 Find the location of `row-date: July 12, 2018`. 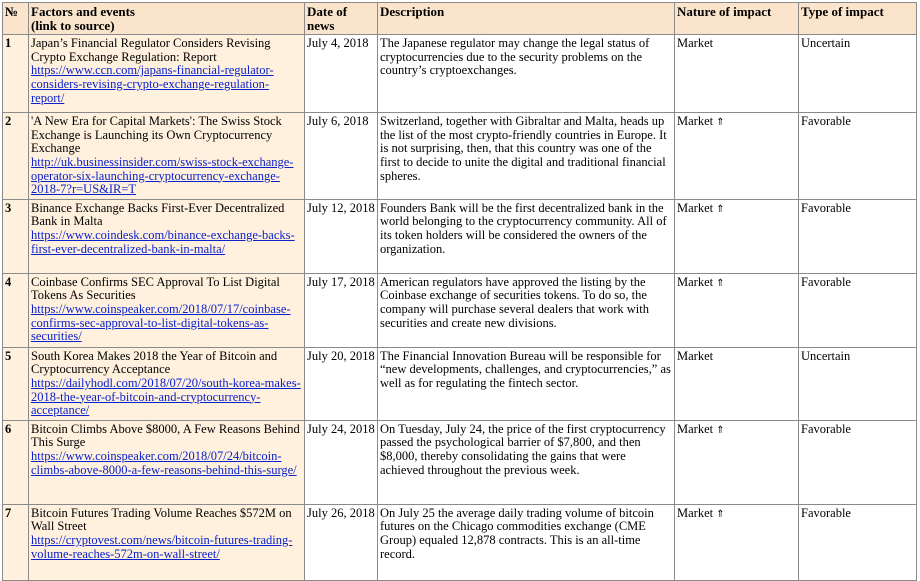

row-date: July 12, 2018 is located at coordinates (341, 236).